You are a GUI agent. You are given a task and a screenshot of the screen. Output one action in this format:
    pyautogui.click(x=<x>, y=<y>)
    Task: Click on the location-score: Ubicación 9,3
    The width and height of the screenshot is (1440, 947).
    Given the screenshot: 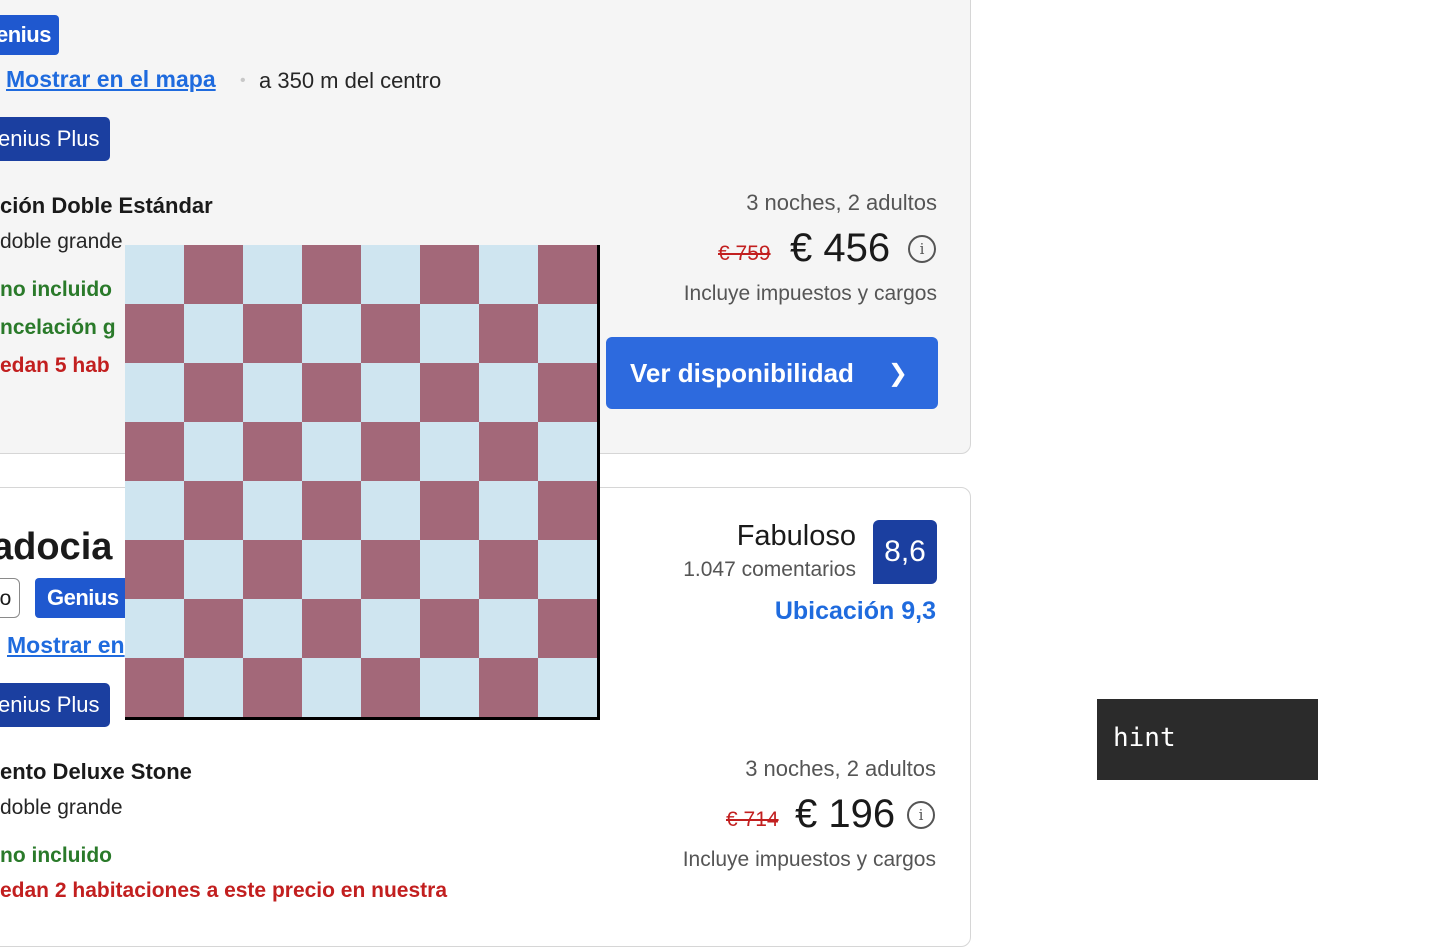 What is the action you would take?
    pyautogui.click(x=855, y=611)
    